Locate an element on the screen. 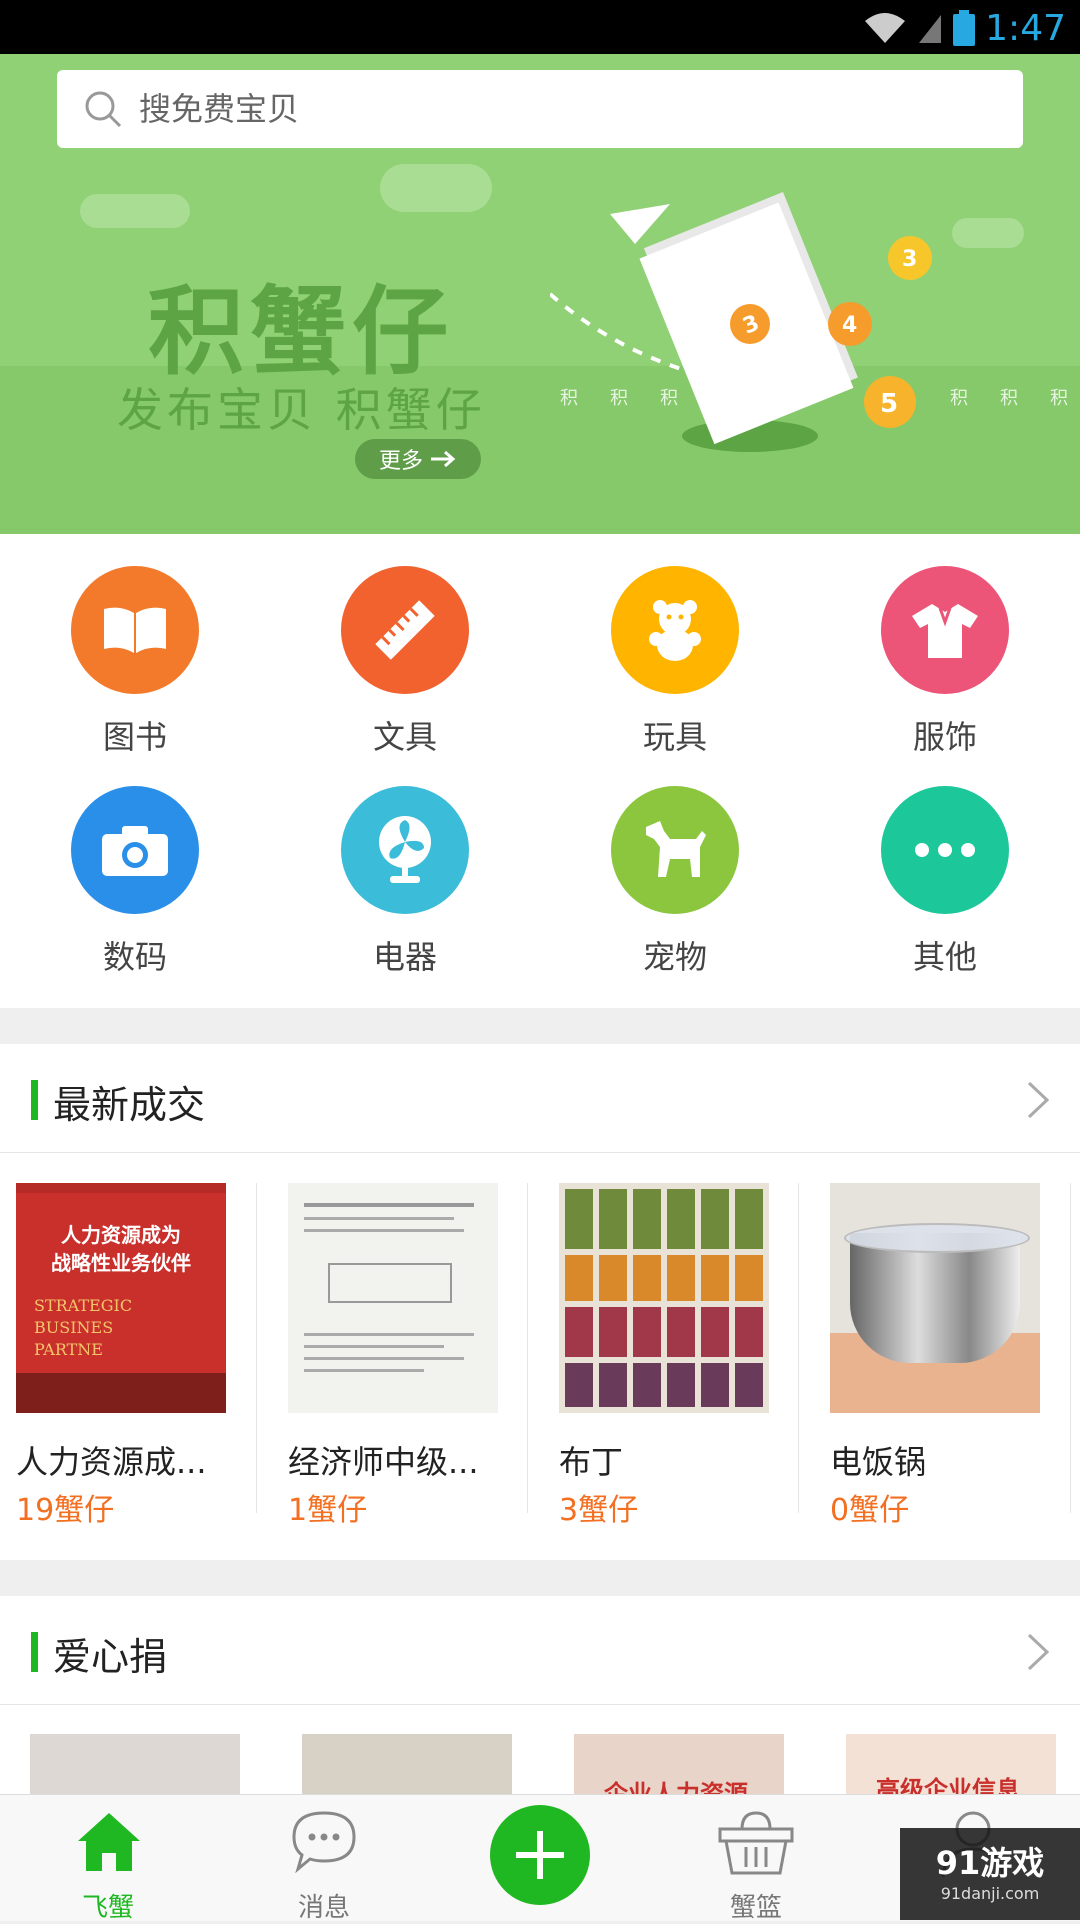  watermark-url: 91danji.com is located at coordinates (990, 1893).